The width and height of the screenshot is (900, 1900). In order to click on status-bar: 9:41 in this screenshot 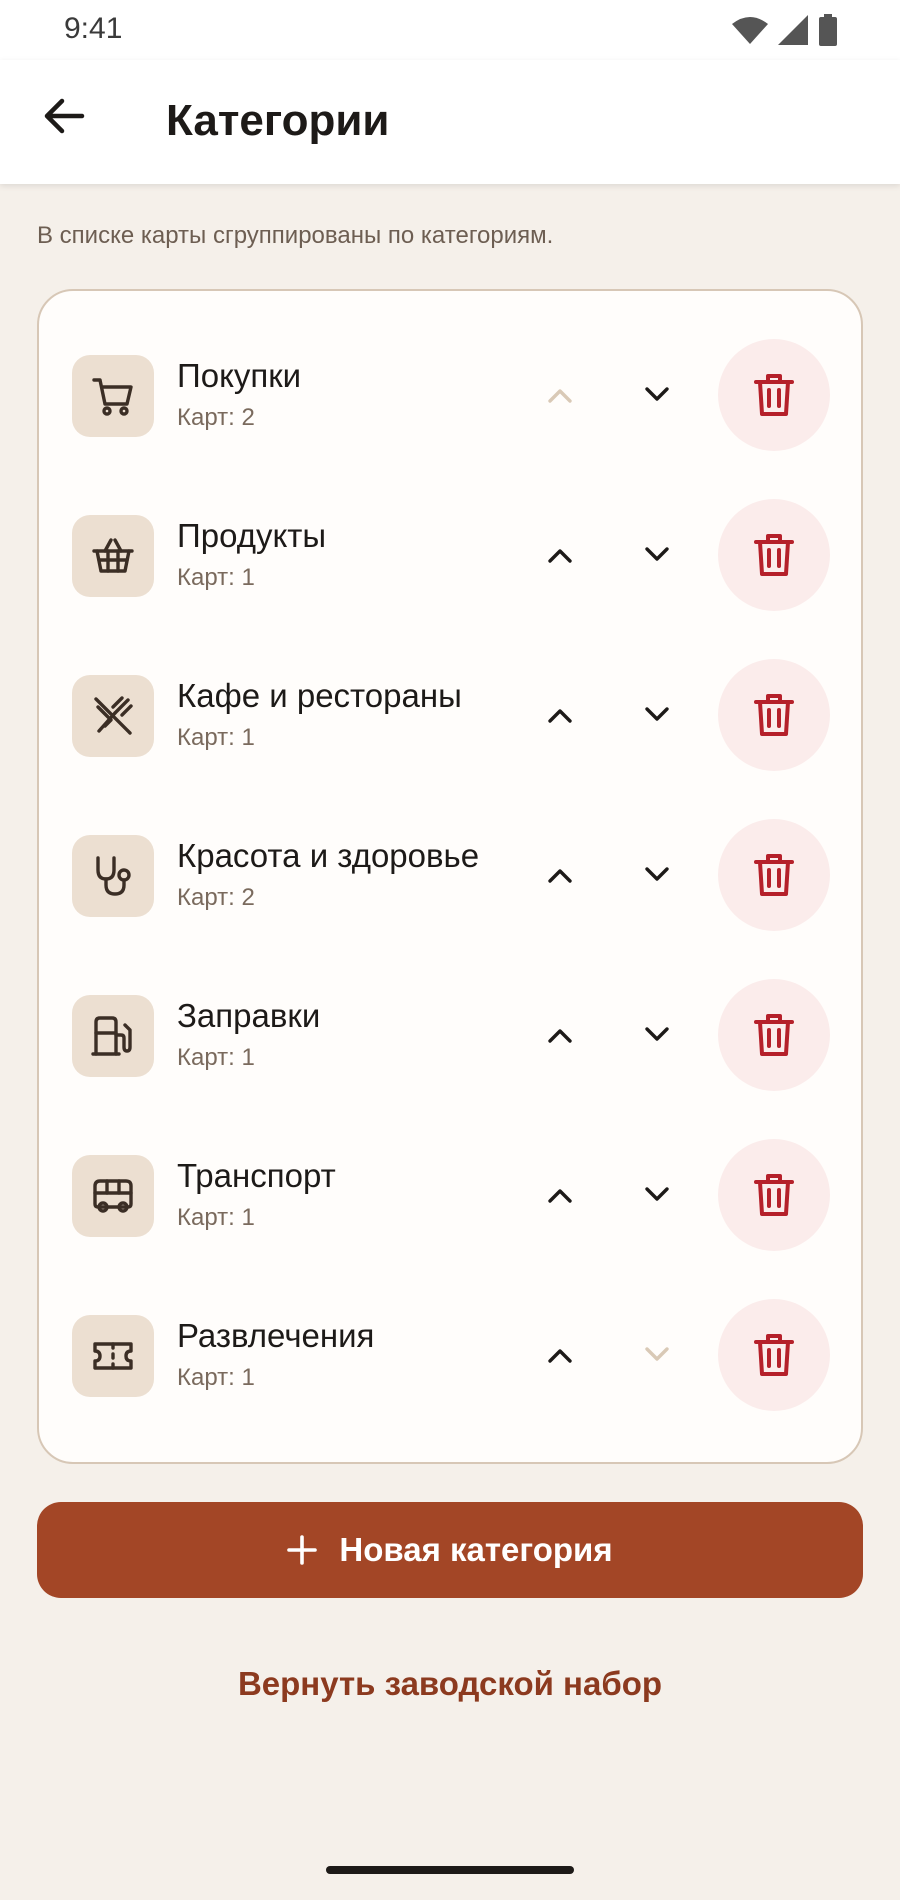, I will do `click(450, 30)`.